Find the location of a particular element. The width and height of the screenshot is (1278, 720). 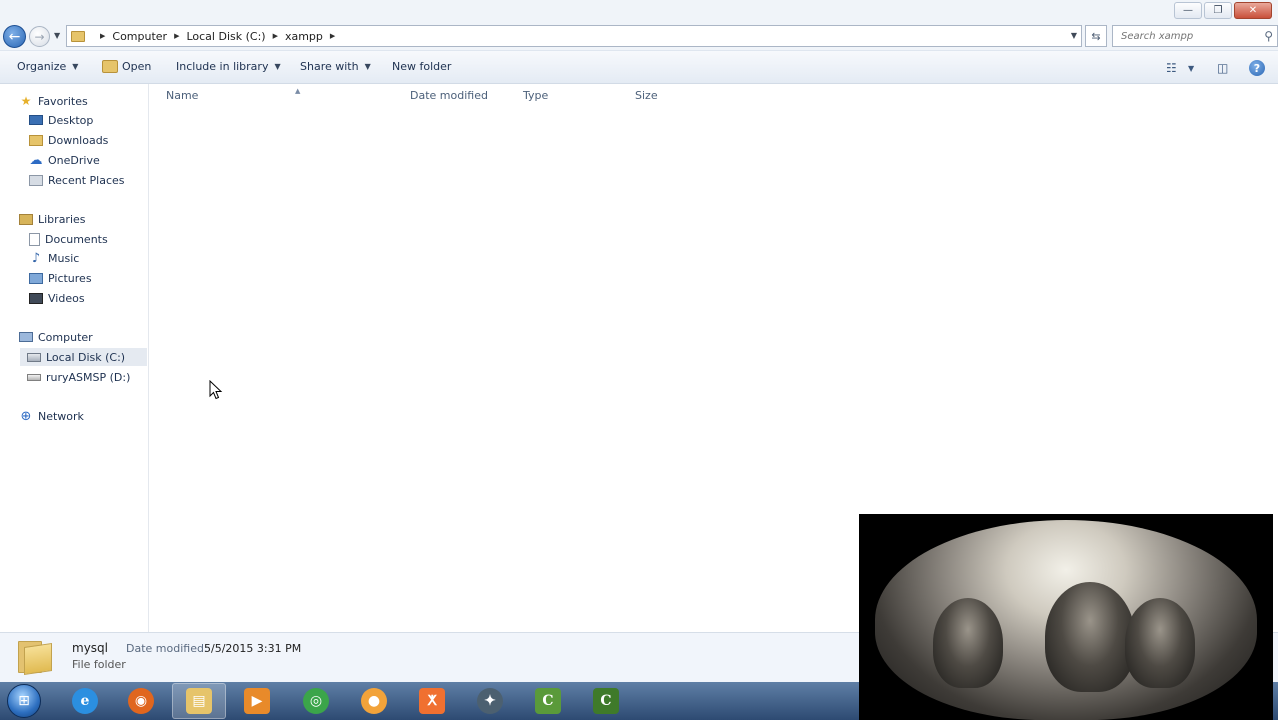

media-player-icon: ▶ is located at coordinates (257, 701).